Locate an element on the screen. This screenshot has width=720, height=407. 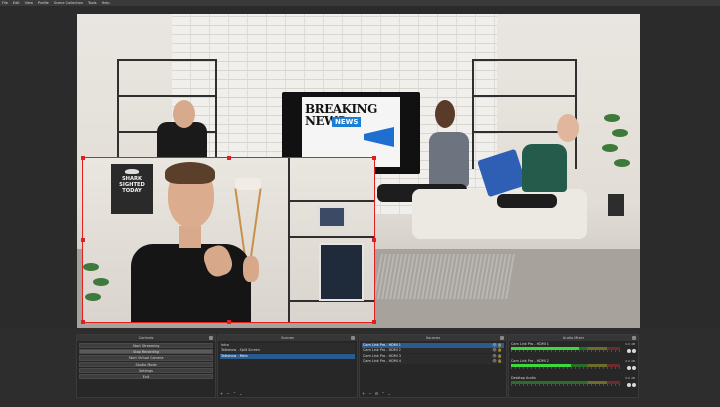
mixer-channel: Cam Link Pro - HDMI 1 0.0 dB is located at coordinates (573, 349).